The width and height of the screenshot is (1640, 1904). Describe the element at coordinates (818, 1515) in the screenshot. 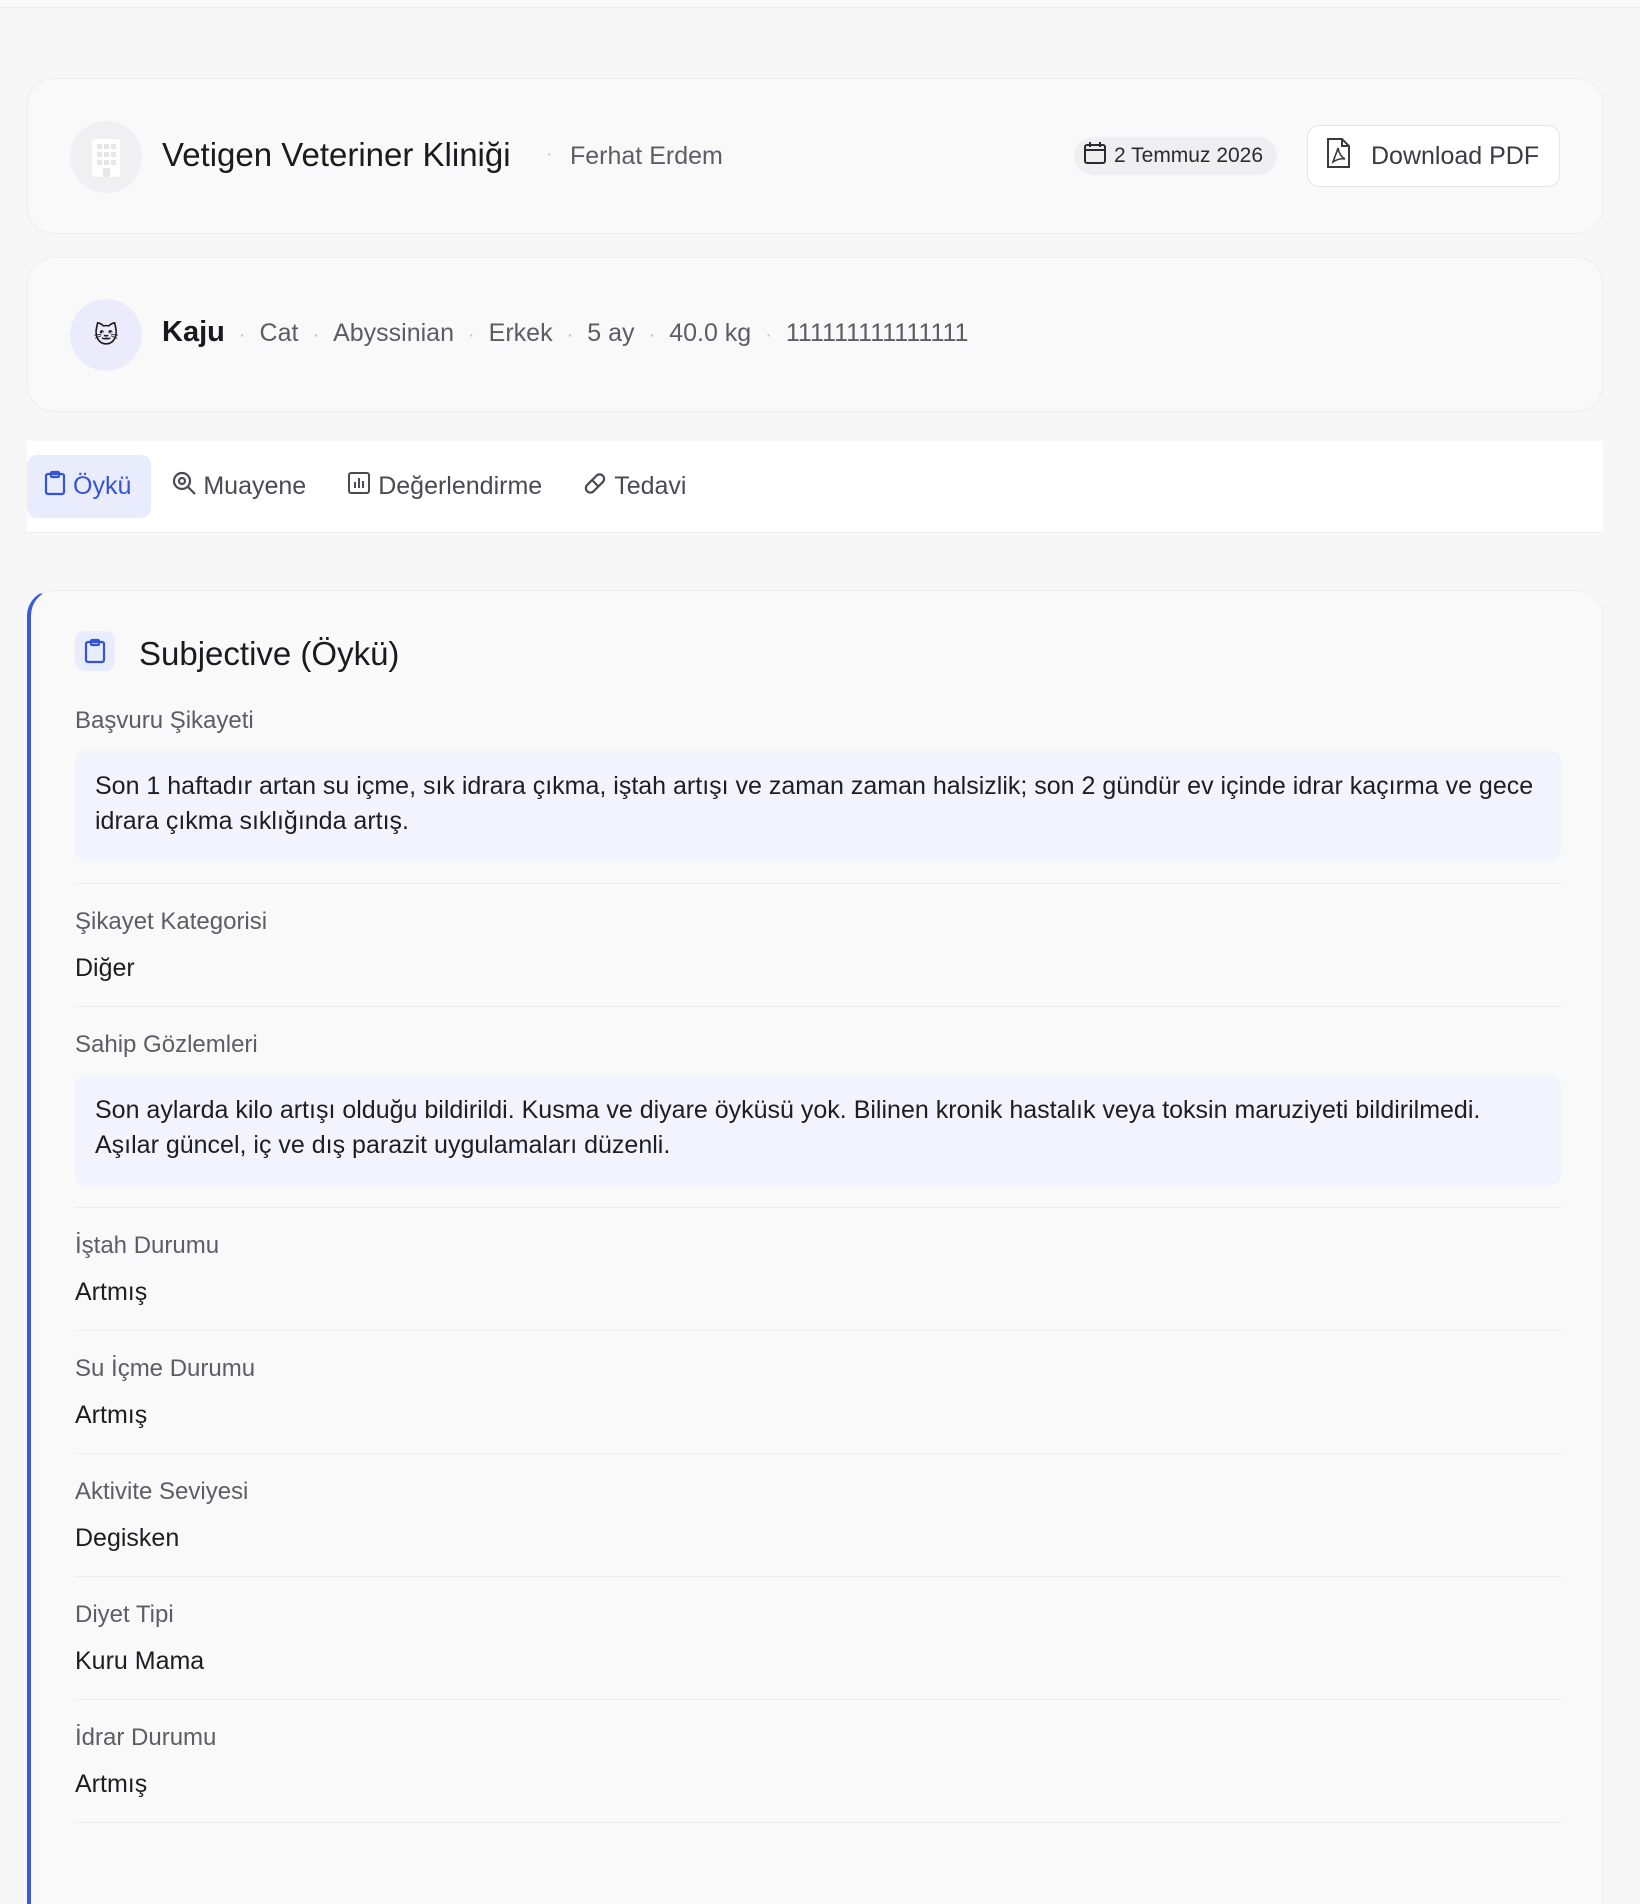

I see `field-row: Aktivite Seviyesi Degisken` at that location.